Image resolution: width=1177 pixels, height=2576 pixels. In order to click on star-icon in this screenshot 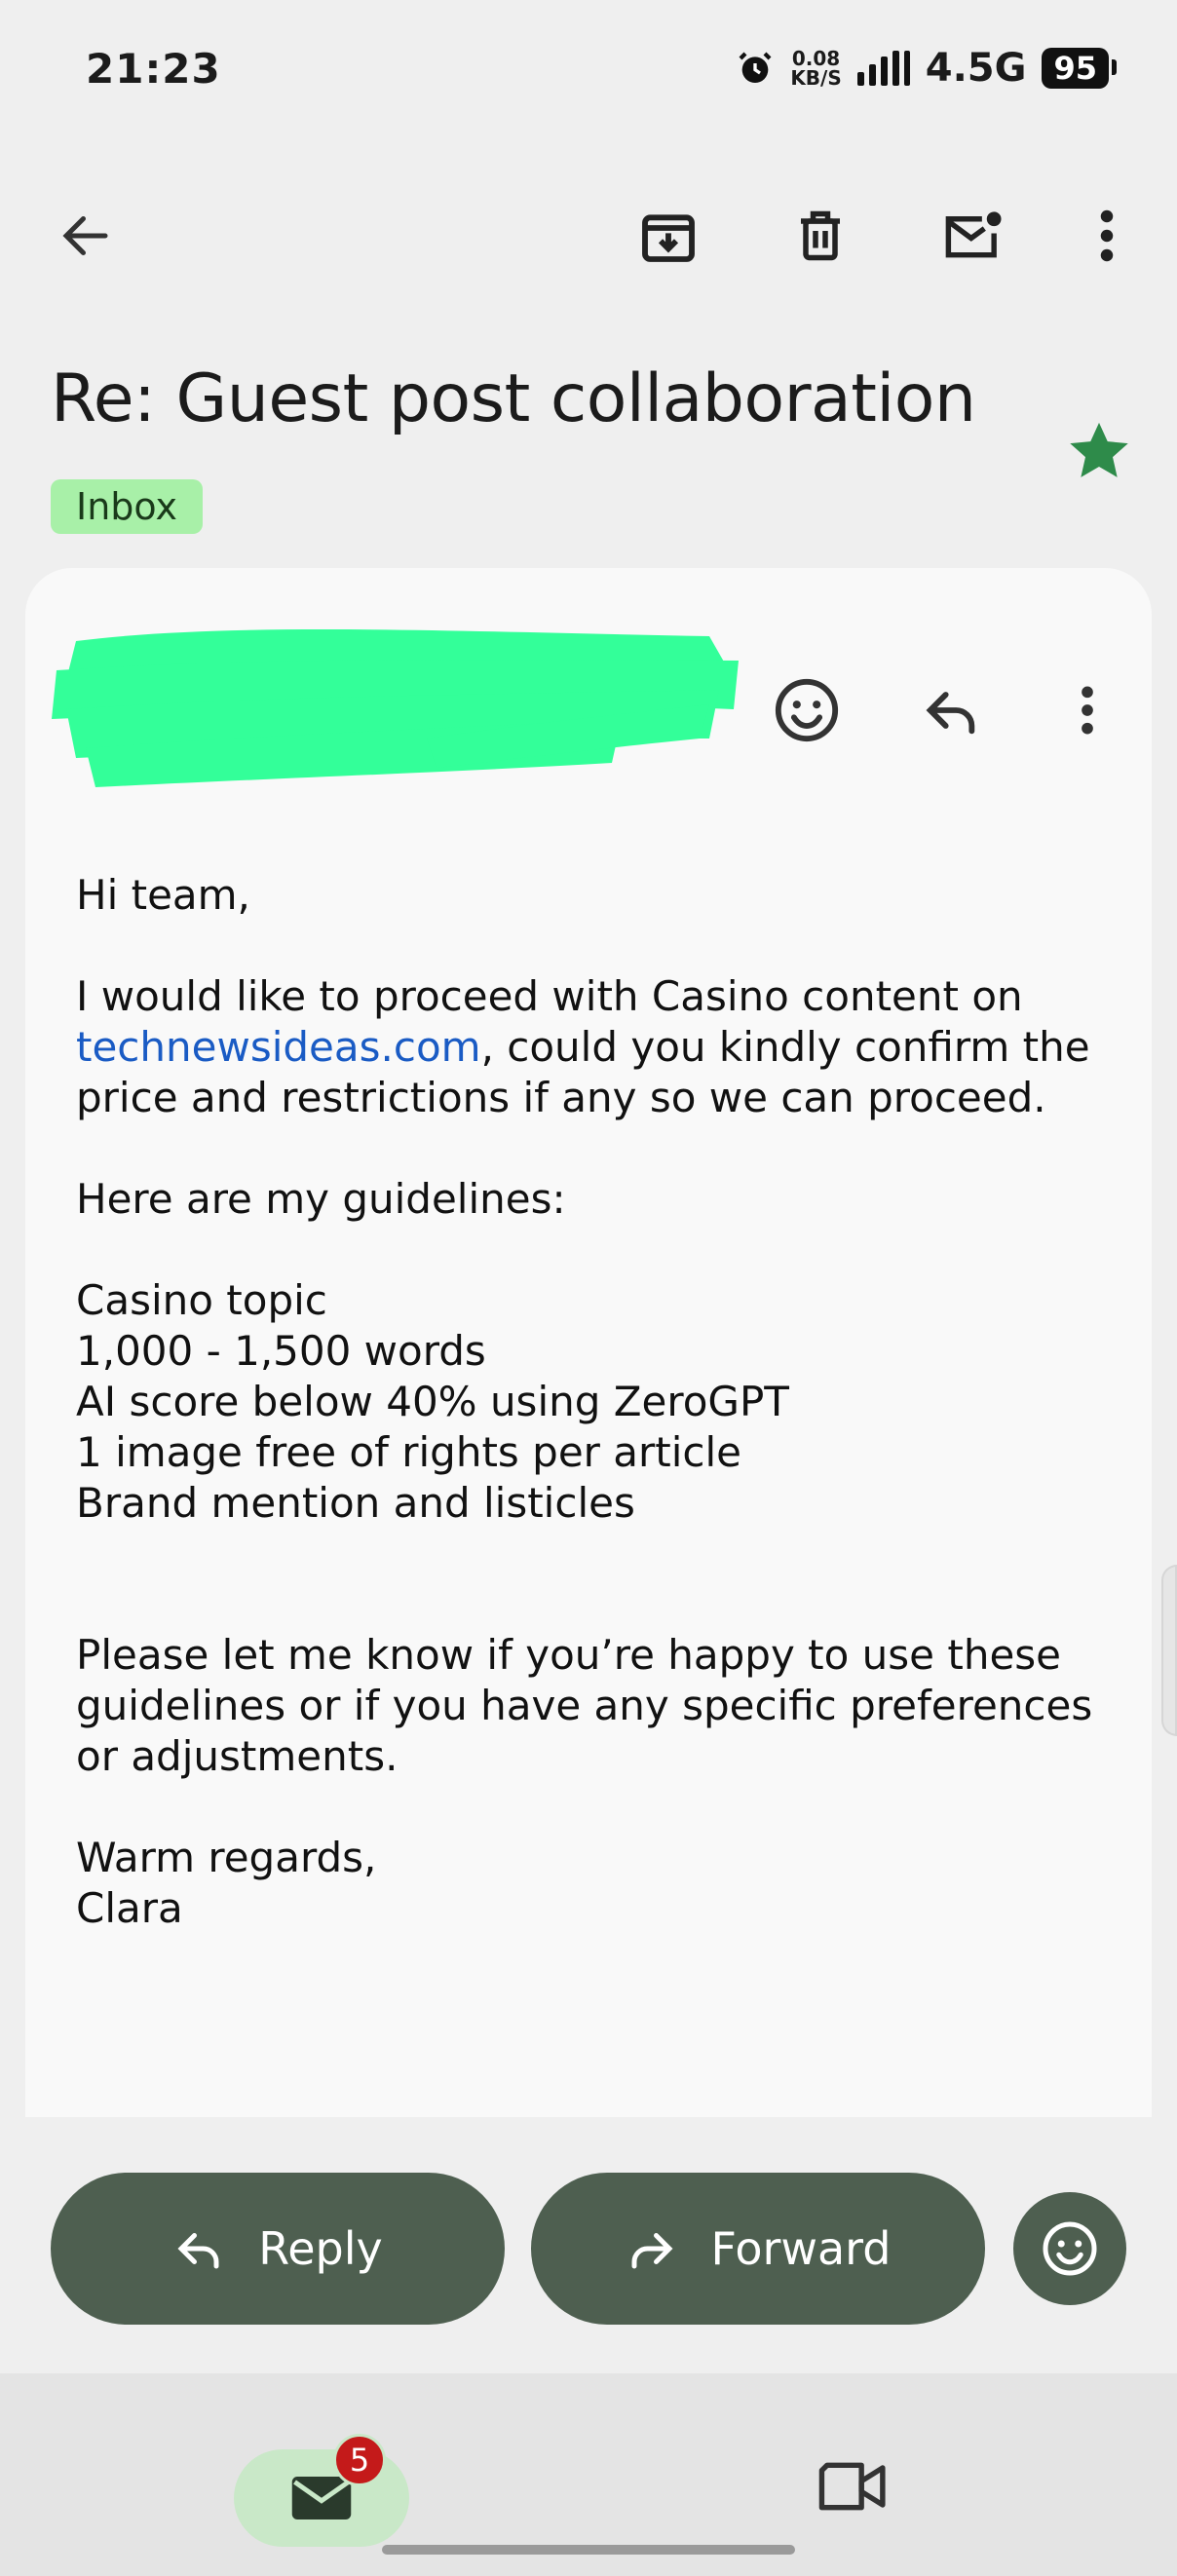, I will do `click(1099, 449)`.